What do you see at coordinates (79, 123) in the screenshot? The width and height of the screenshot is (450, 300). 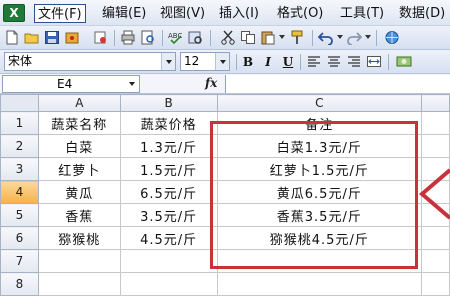 I see `cell-a1: 蔬菜名称` at bounding box center [79, 123].